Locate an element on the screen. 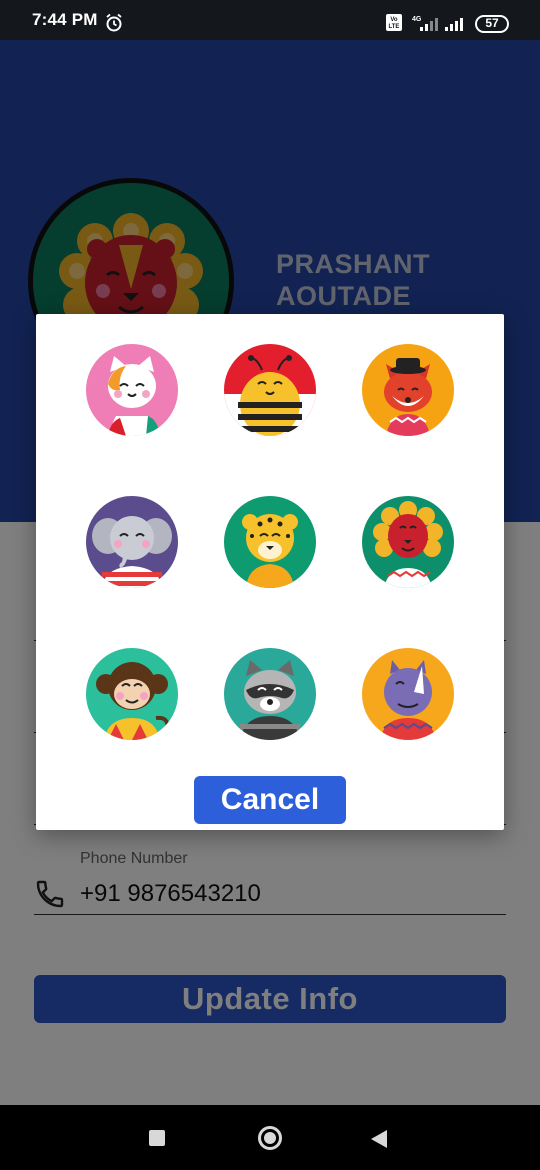 Image resolution: width=540 pixels, height=1170 pixels. bee-icon is located at coordinates (270, 390).